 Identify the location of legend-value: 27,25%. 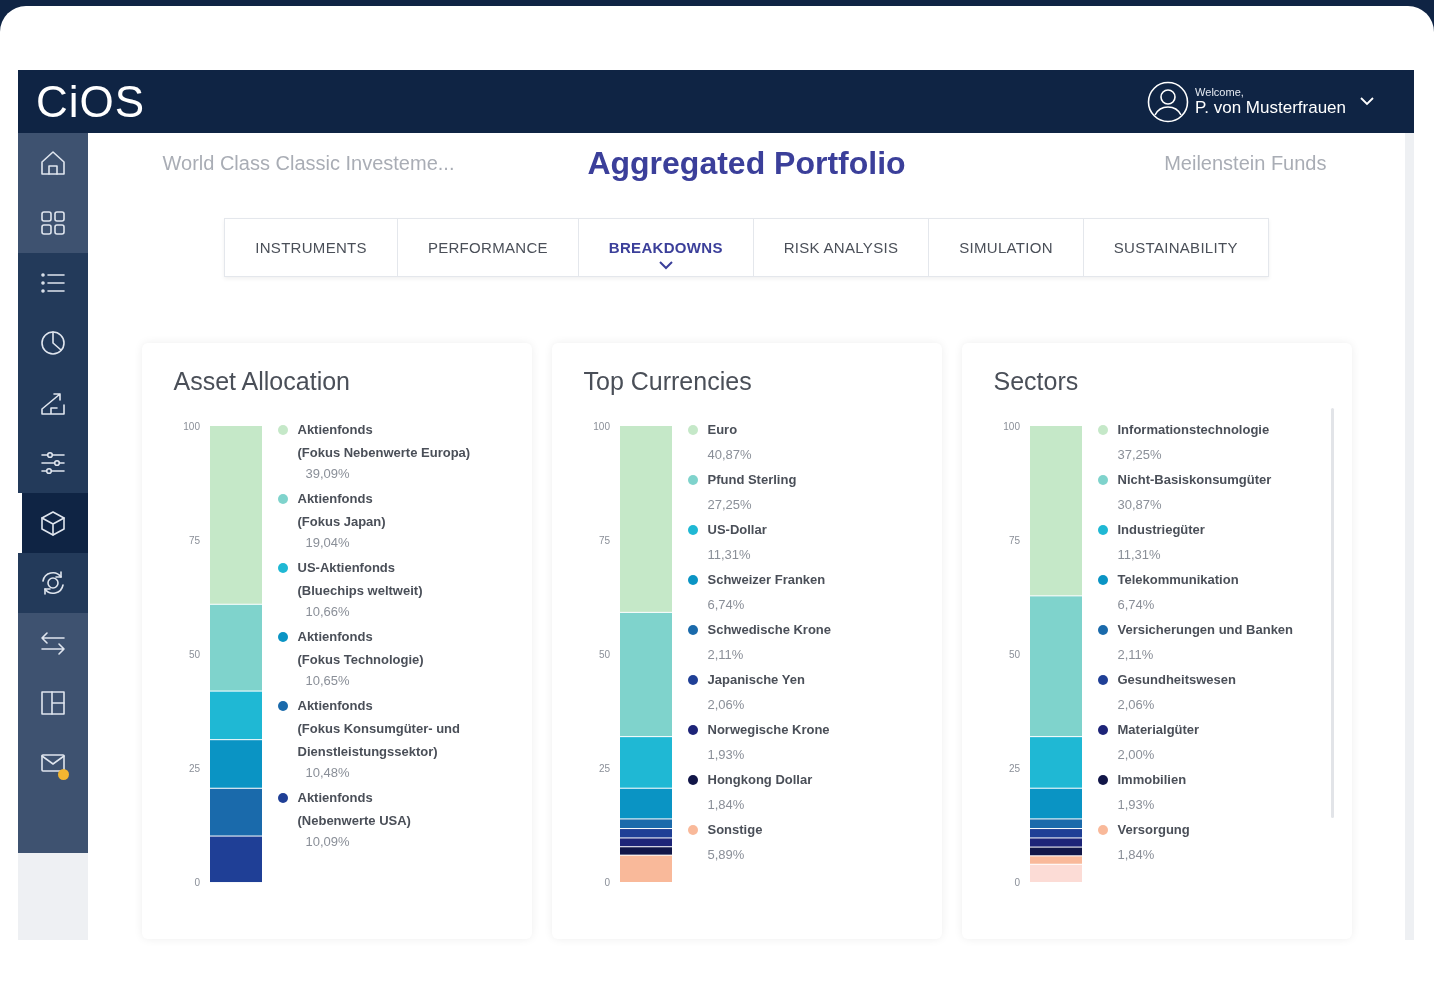
(730, 504).